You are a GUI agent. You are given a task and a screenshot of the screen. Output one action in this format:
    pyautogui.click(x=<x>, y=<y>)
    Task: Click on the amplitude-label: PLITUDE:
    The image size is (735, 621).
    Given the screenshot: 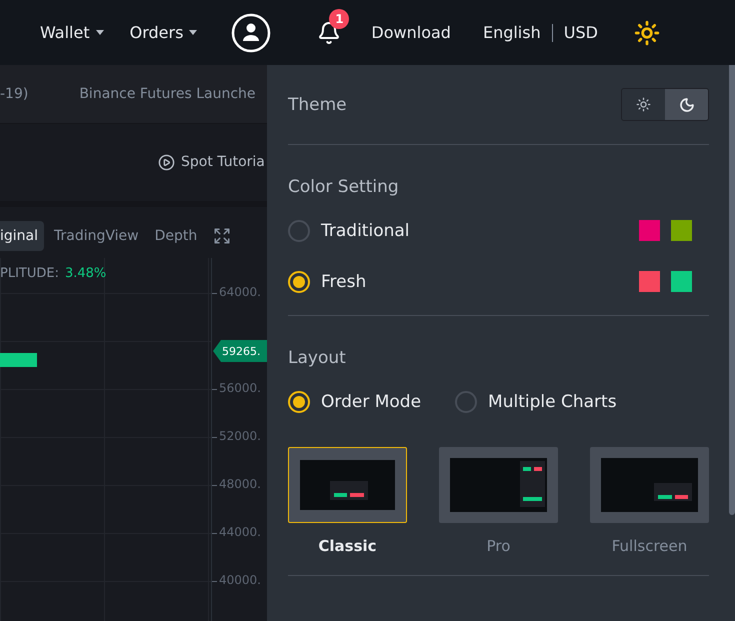 What is the action you would take?
    pyautogui.click(x=29, y=273)
    